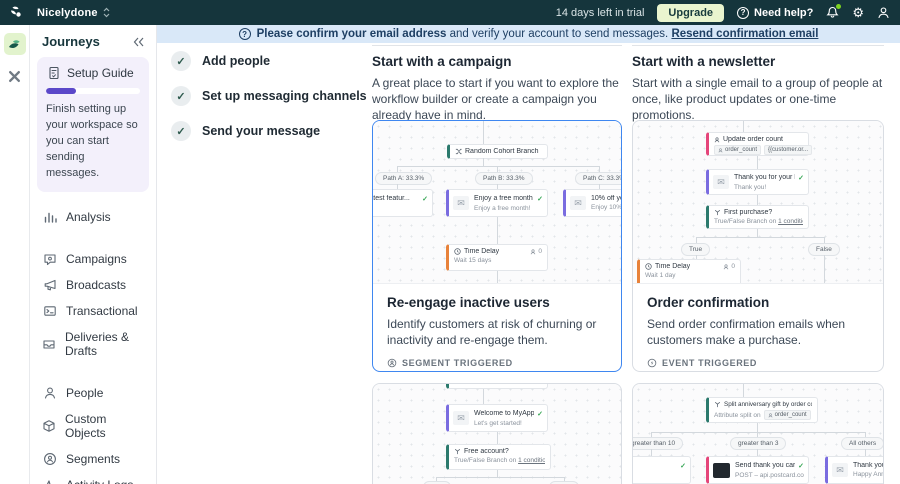 The image size is (900, 484). I want to click on path-pill: Path B: 33.3%, so click(504, 178).